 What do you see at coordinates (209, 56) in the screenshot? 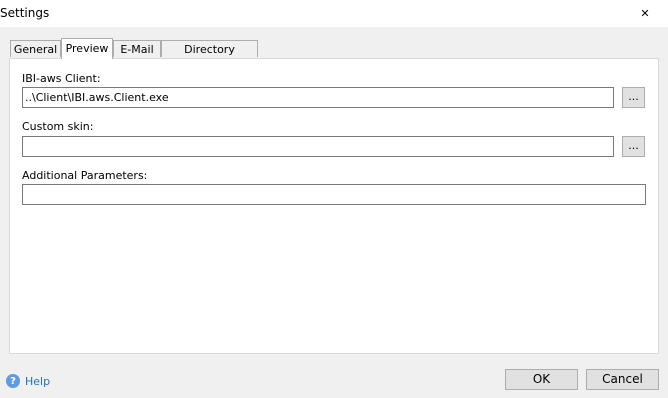
I see `tab-directory-services: Directory services` at bounding box center [209, 56].